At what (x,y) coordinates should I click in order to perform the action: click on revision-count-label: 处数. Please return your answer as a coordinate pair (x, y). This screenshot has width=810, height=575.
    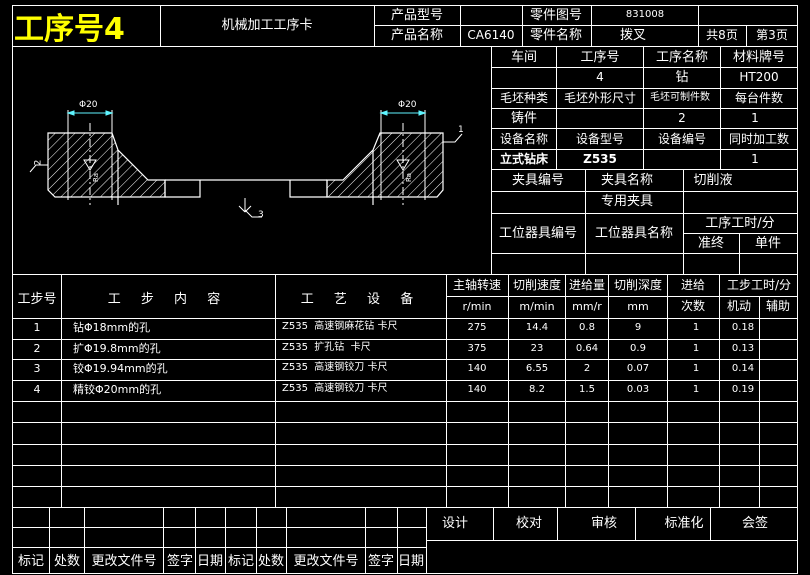
    Looking at the image, I should click on (67, 561).